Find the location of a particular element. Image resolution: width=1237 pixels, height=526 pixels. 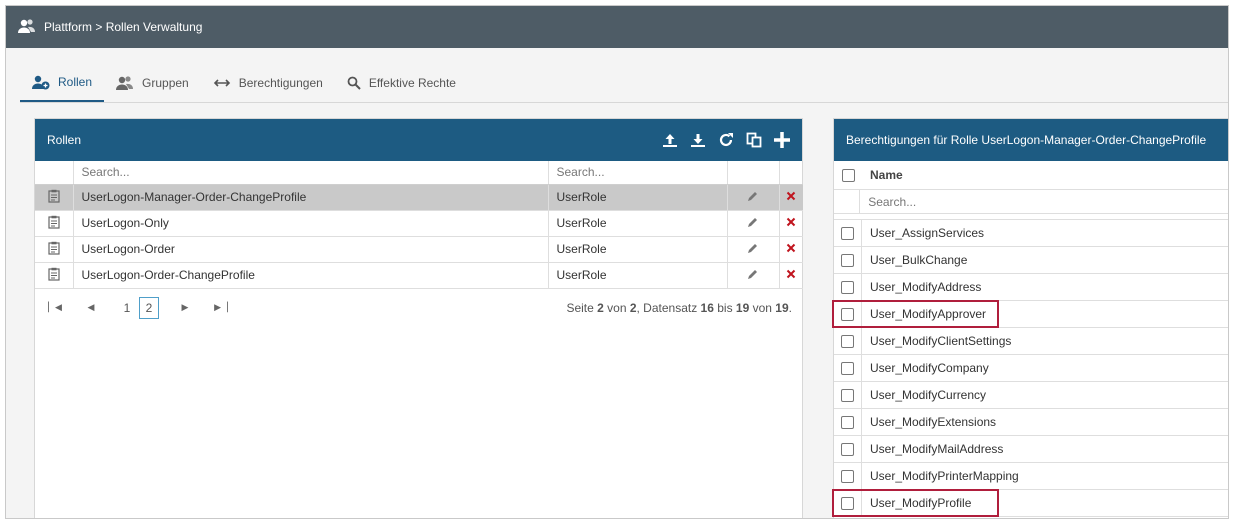

table-row: UserLogon-Only UserRole is located at coordinates (419, 223).